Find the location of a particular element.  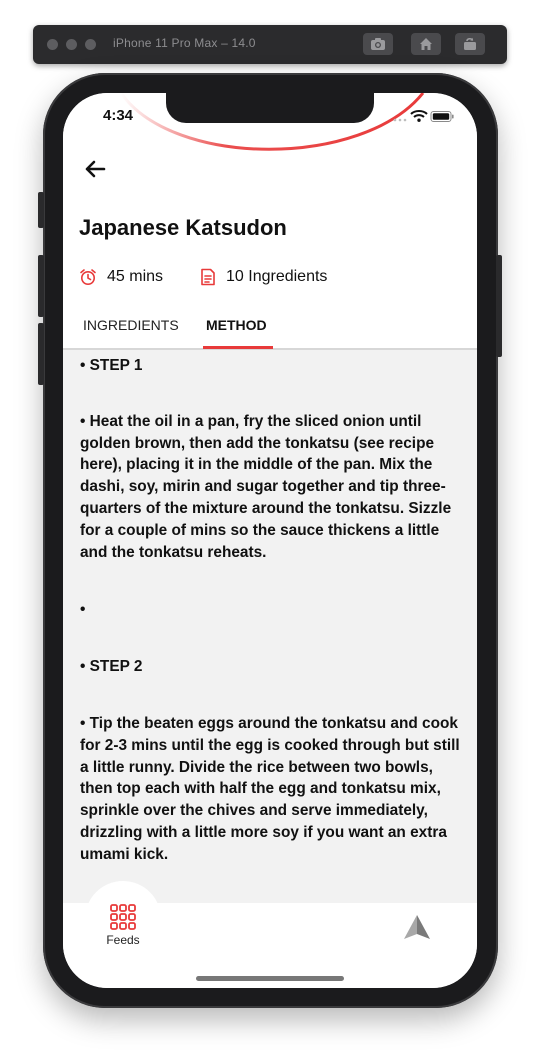

method-step: • STEP 2 is located at coordinates (111, 667).